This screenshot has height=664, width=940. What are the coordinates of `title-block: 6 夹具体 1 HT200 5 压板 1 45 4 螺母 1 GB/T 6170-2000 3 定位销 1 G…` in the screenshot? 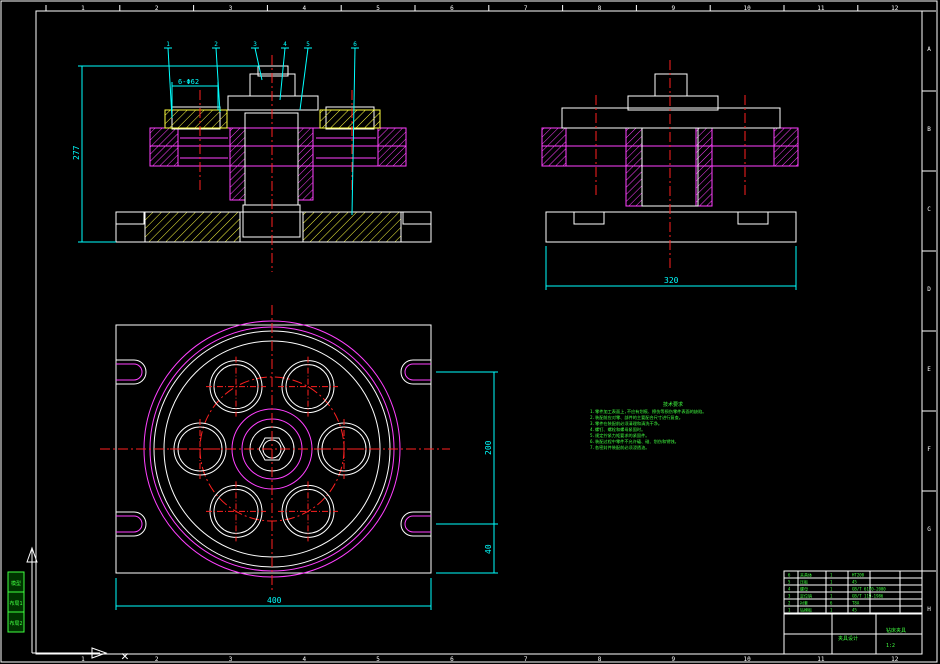 It's located at (853, 612).